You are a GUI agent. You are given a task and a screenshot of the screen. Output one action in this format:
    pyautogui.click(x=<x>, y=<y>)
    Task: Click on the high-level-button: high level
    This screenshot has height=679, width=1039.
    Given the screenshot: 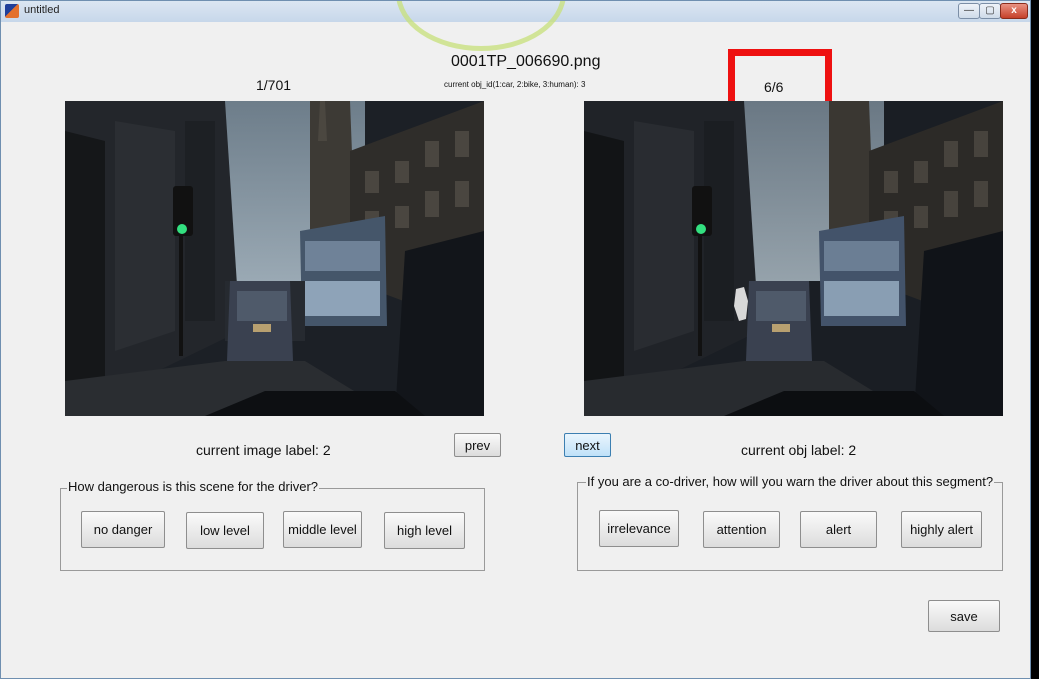 What is the action you would take?
    pyautogui.click(x=424, y=530)
    